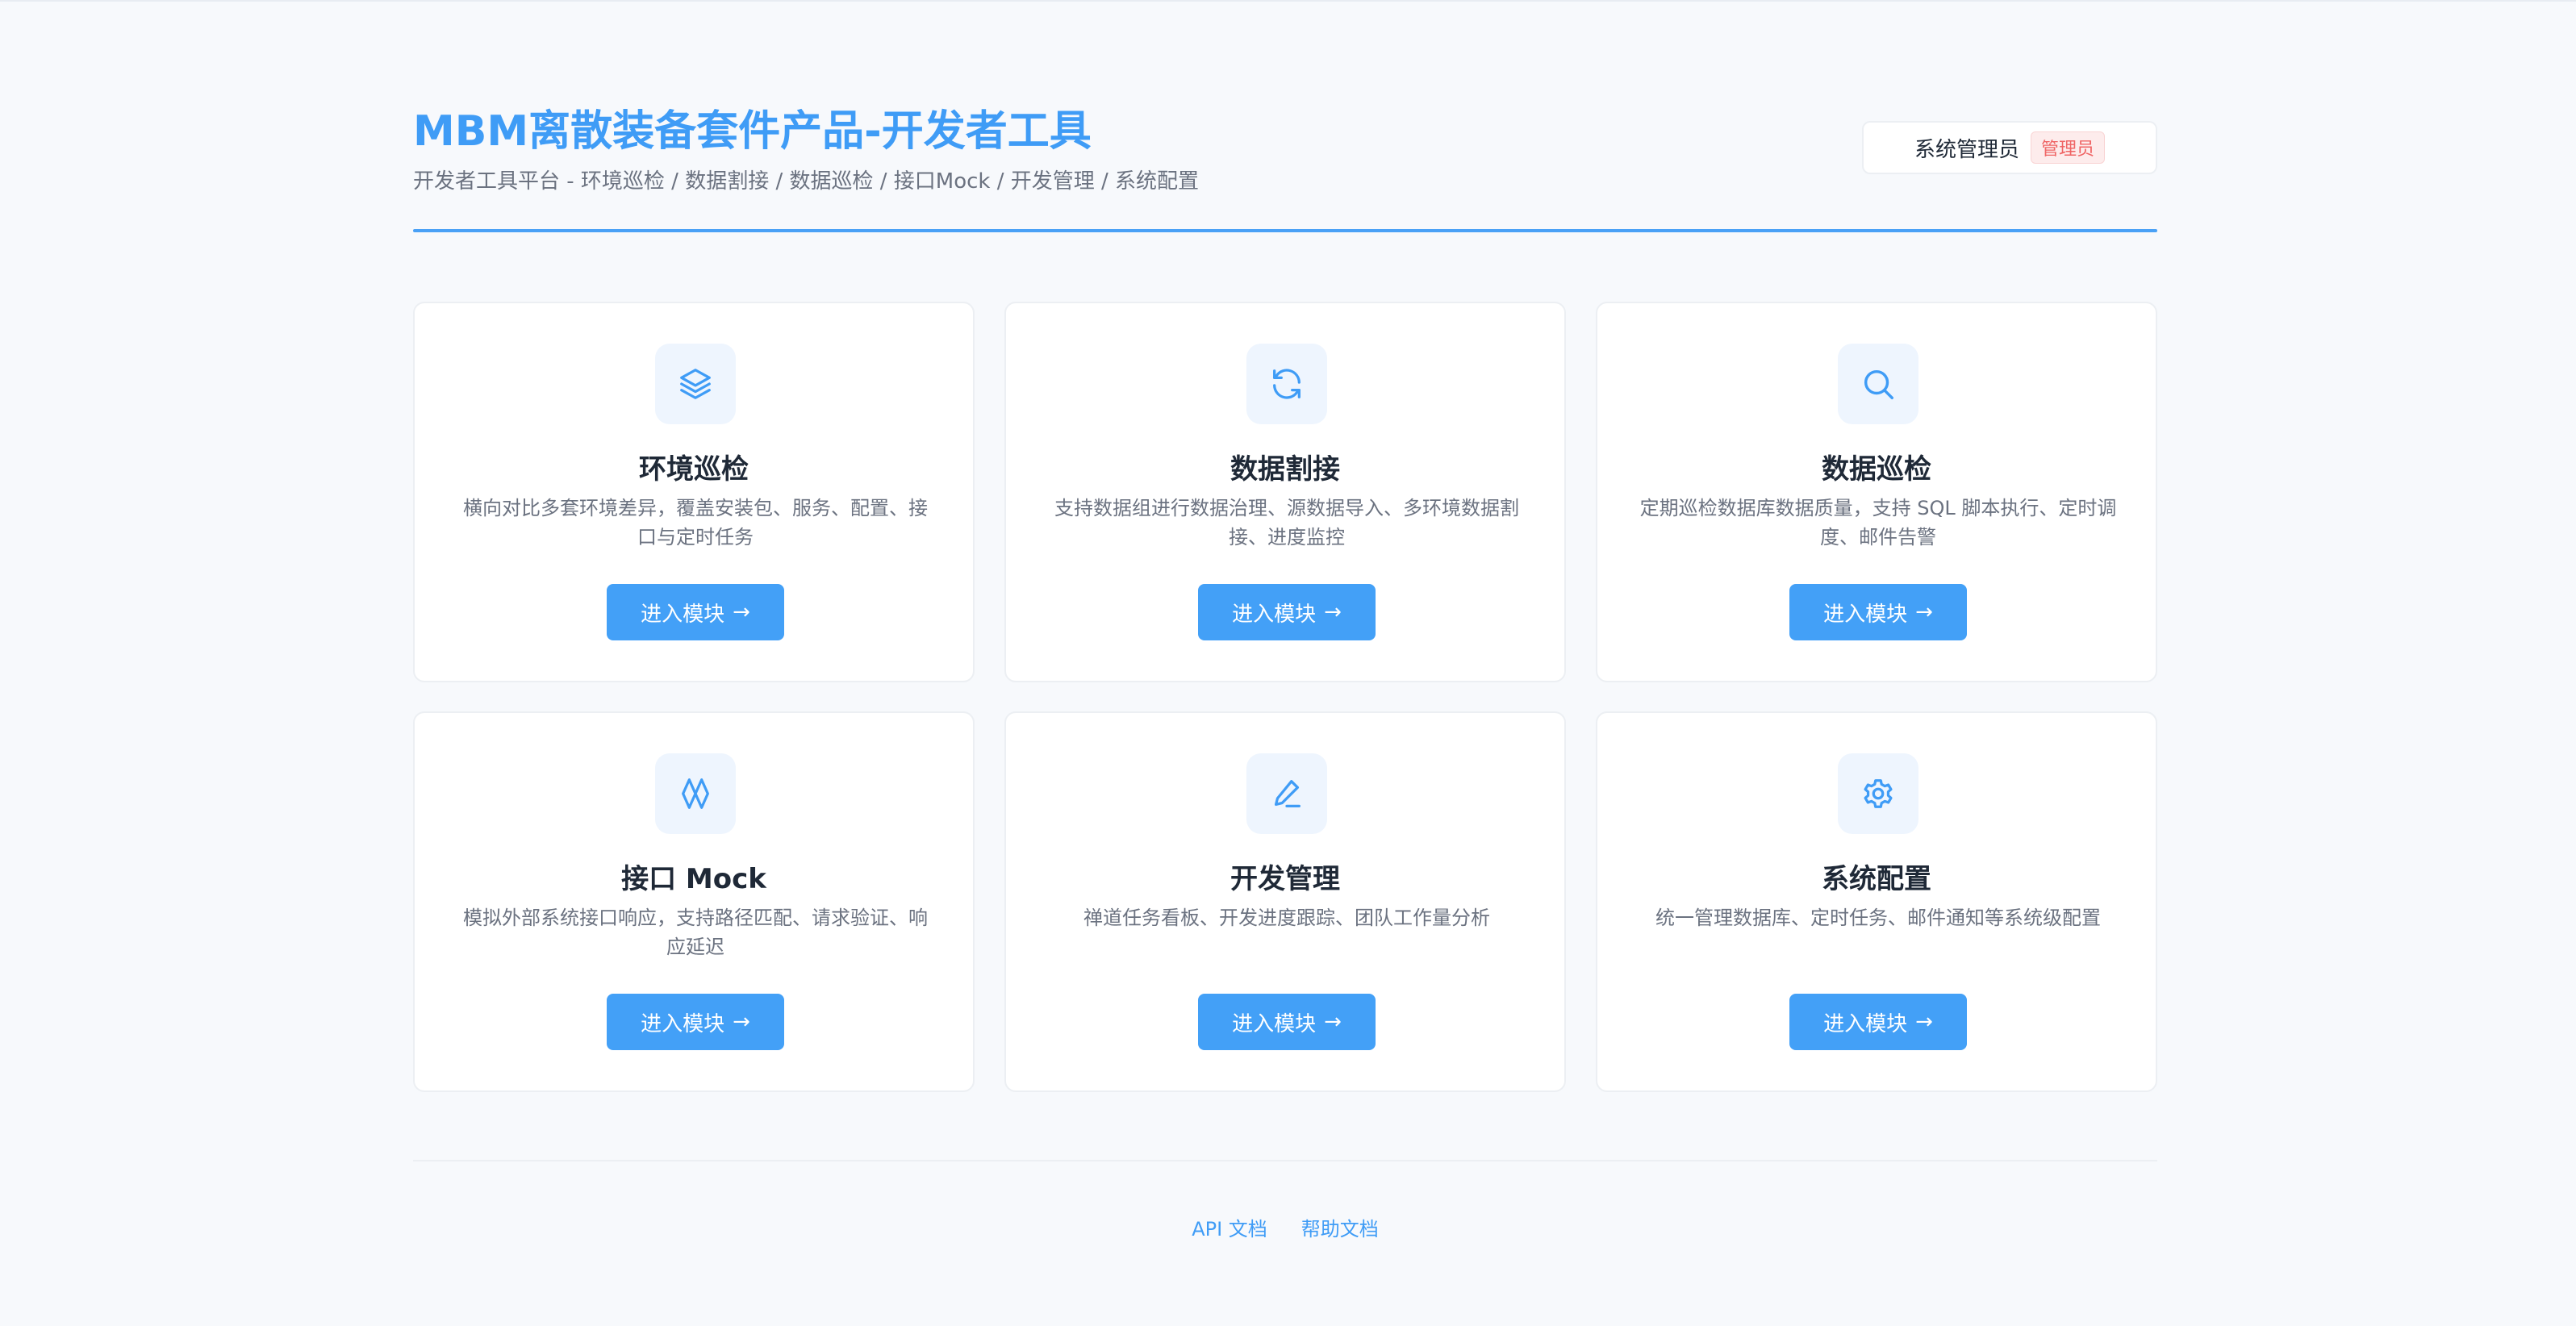 Image resolution: width=2576 pixels, height=1326 pixels. I want to click on search-icon, so click(1878, 384).